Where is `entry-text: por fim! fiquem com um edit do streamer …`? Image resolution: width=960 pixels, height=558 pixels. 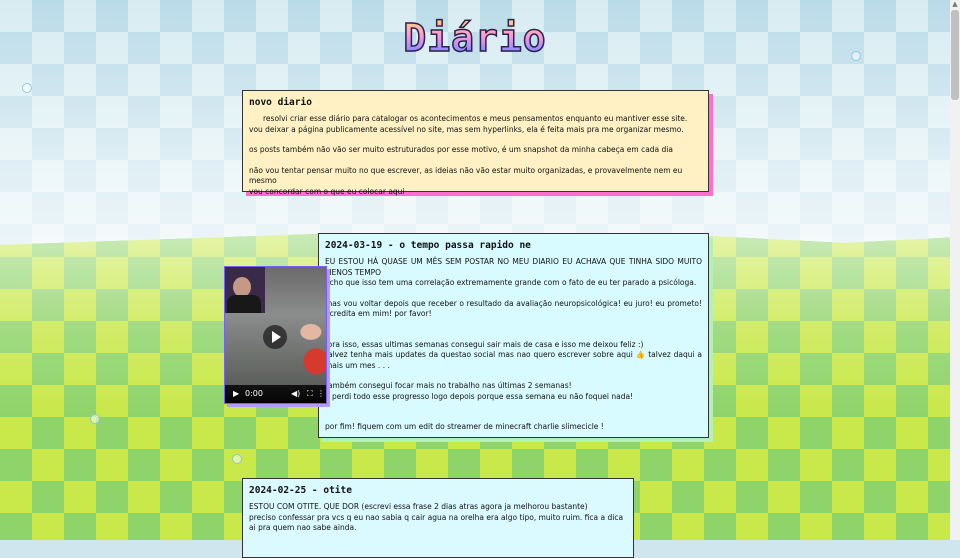
entry-text: por fim! fiquem com um edit do streamer … is located at coordinates (464, 426).